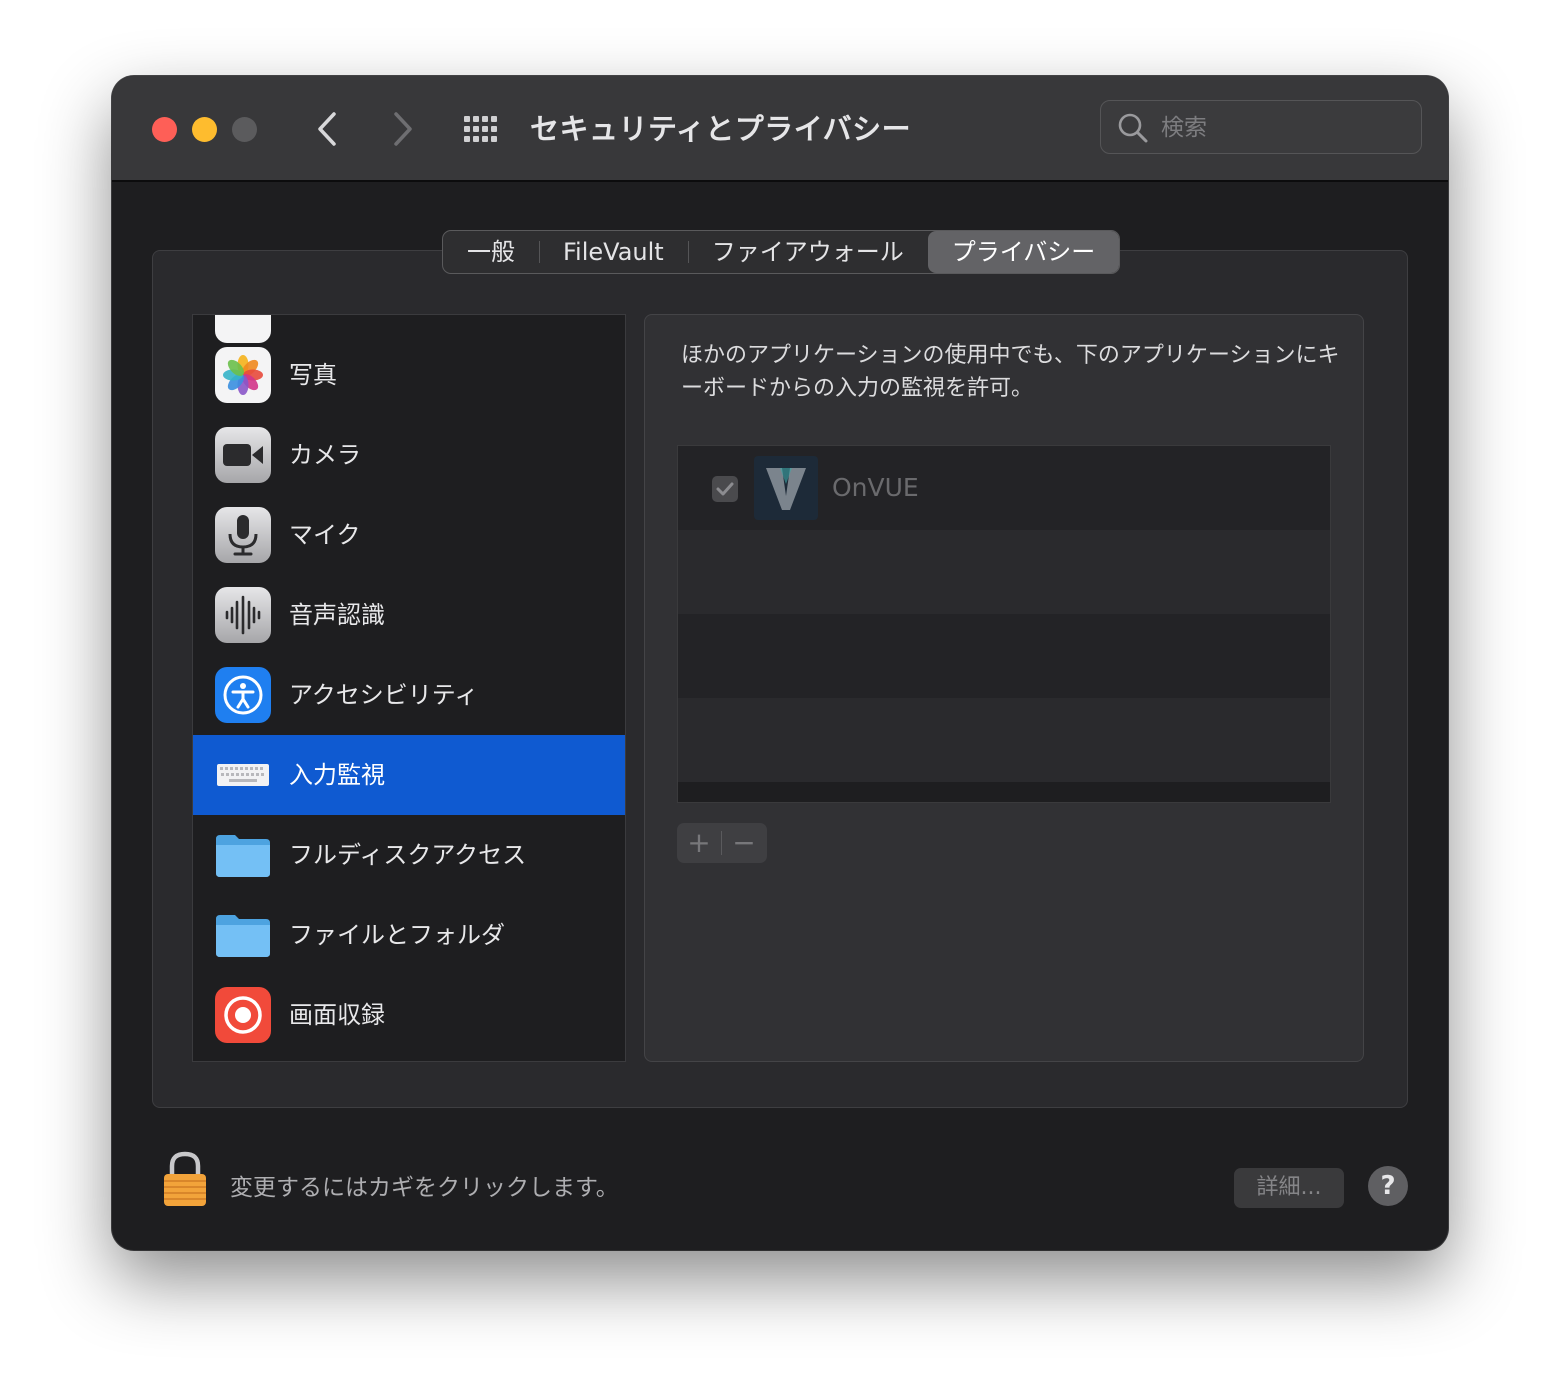 This screenshot has height=1398, width=1560. I want to click on show-all-button, so click(482, 129).